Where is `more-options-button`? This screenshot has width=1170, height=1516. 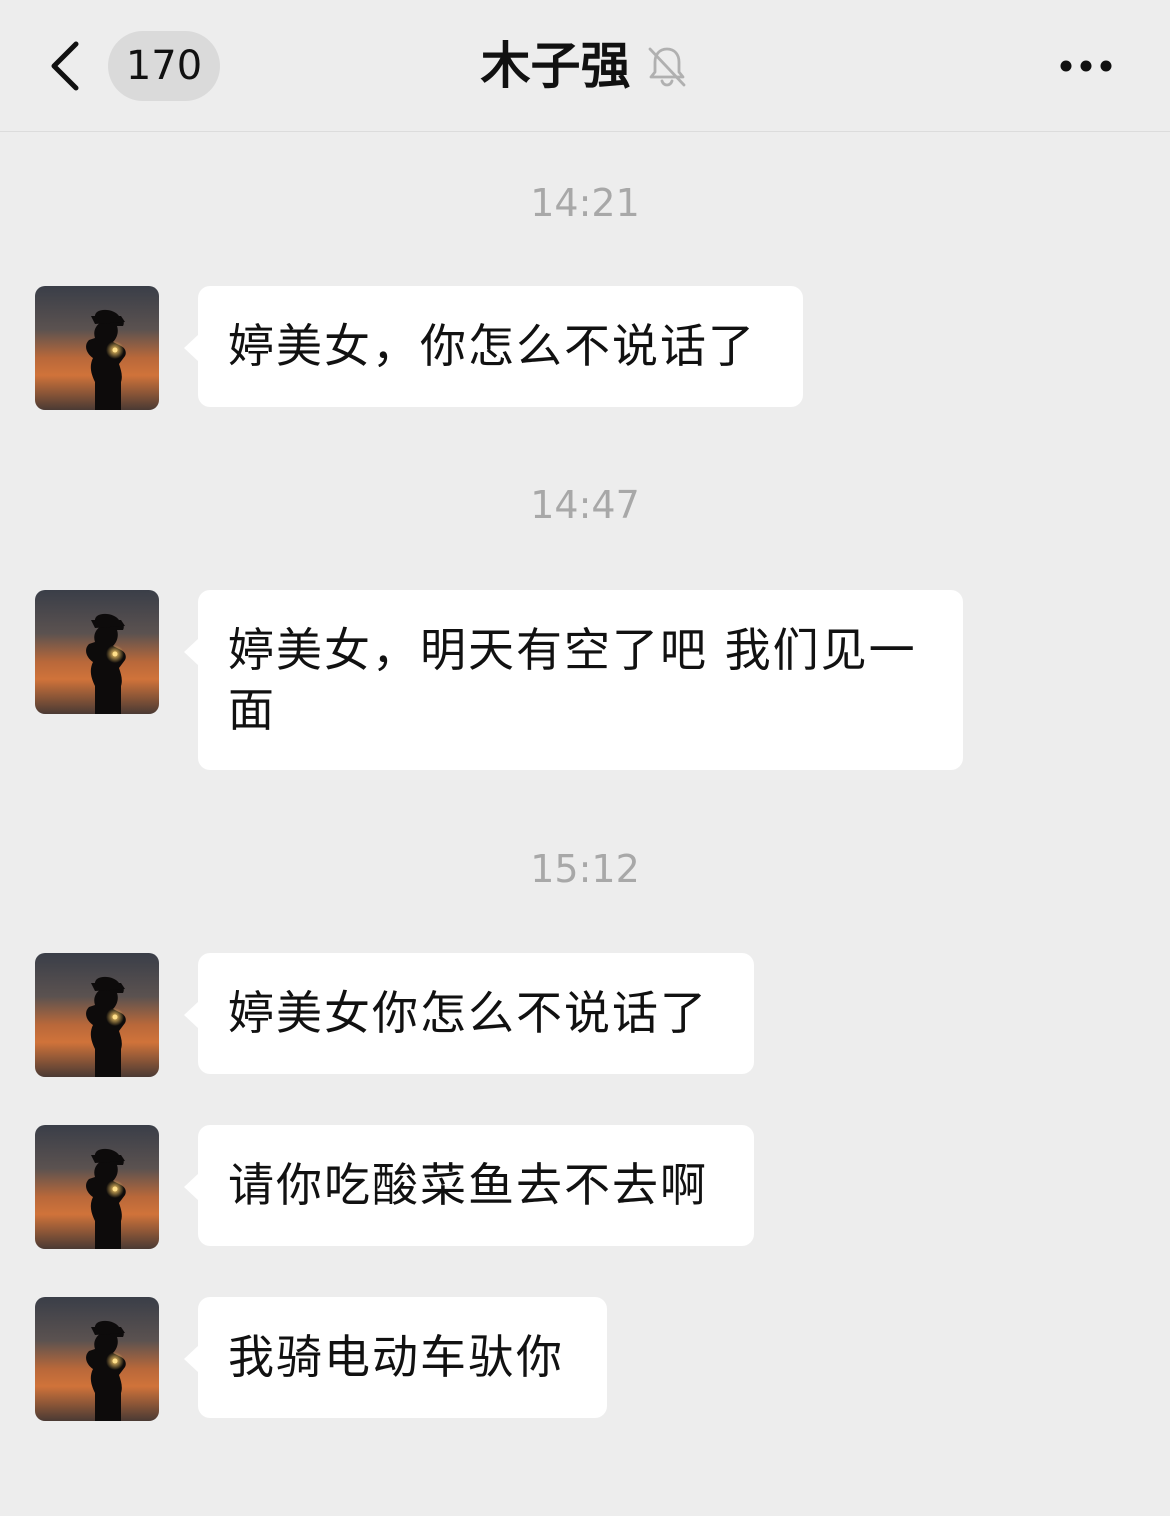
more-options-button is located at coordinates (1086, 66).